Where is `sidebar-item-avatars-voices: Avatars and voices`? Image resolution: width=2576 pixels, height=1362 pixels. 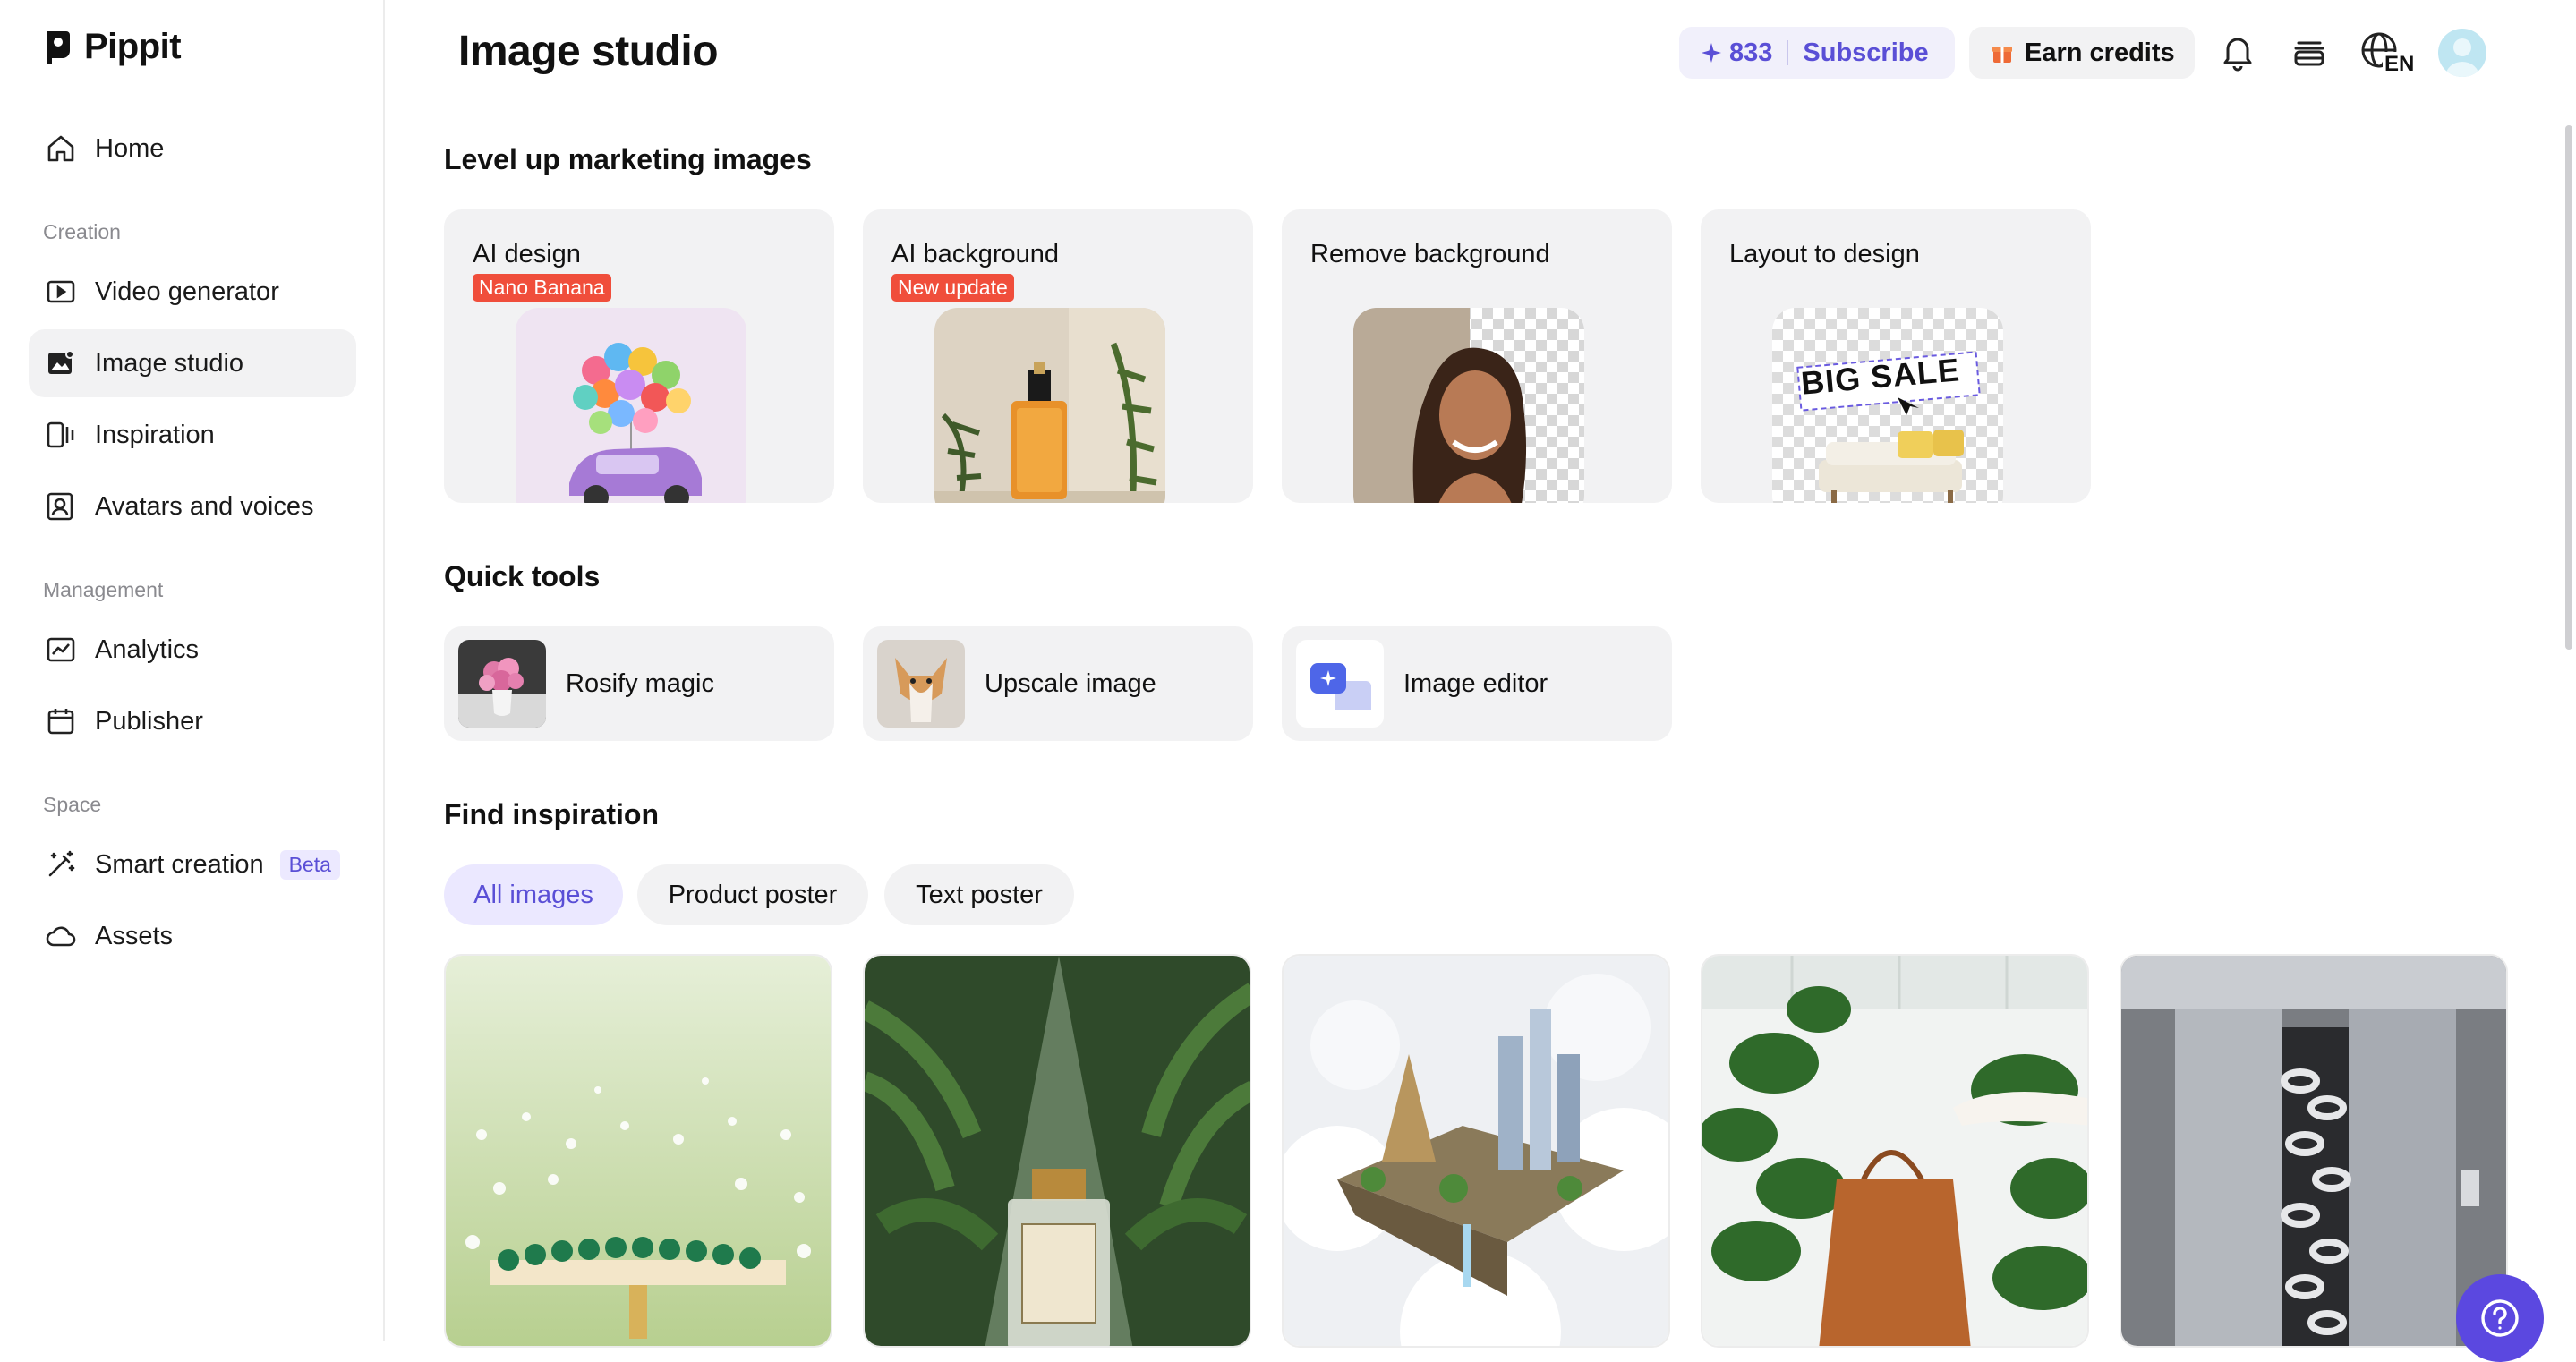 sidebar-item-avatars-voices: Avatars and voices is located at coordinates (192, 506).